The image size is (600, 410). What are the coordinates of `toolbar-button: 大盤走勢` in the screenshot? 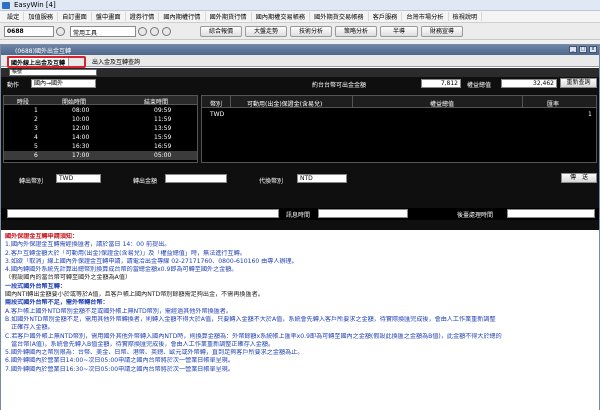 It's located at (266, 31).